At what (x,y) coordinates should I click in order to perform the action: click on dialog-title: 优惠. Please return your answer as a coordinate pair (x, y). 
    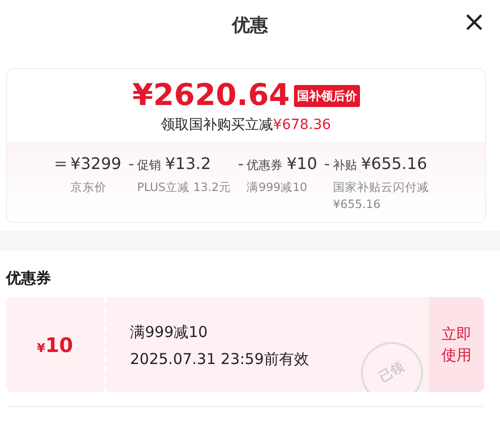
    Looking at the image, I should click on (250, 26).